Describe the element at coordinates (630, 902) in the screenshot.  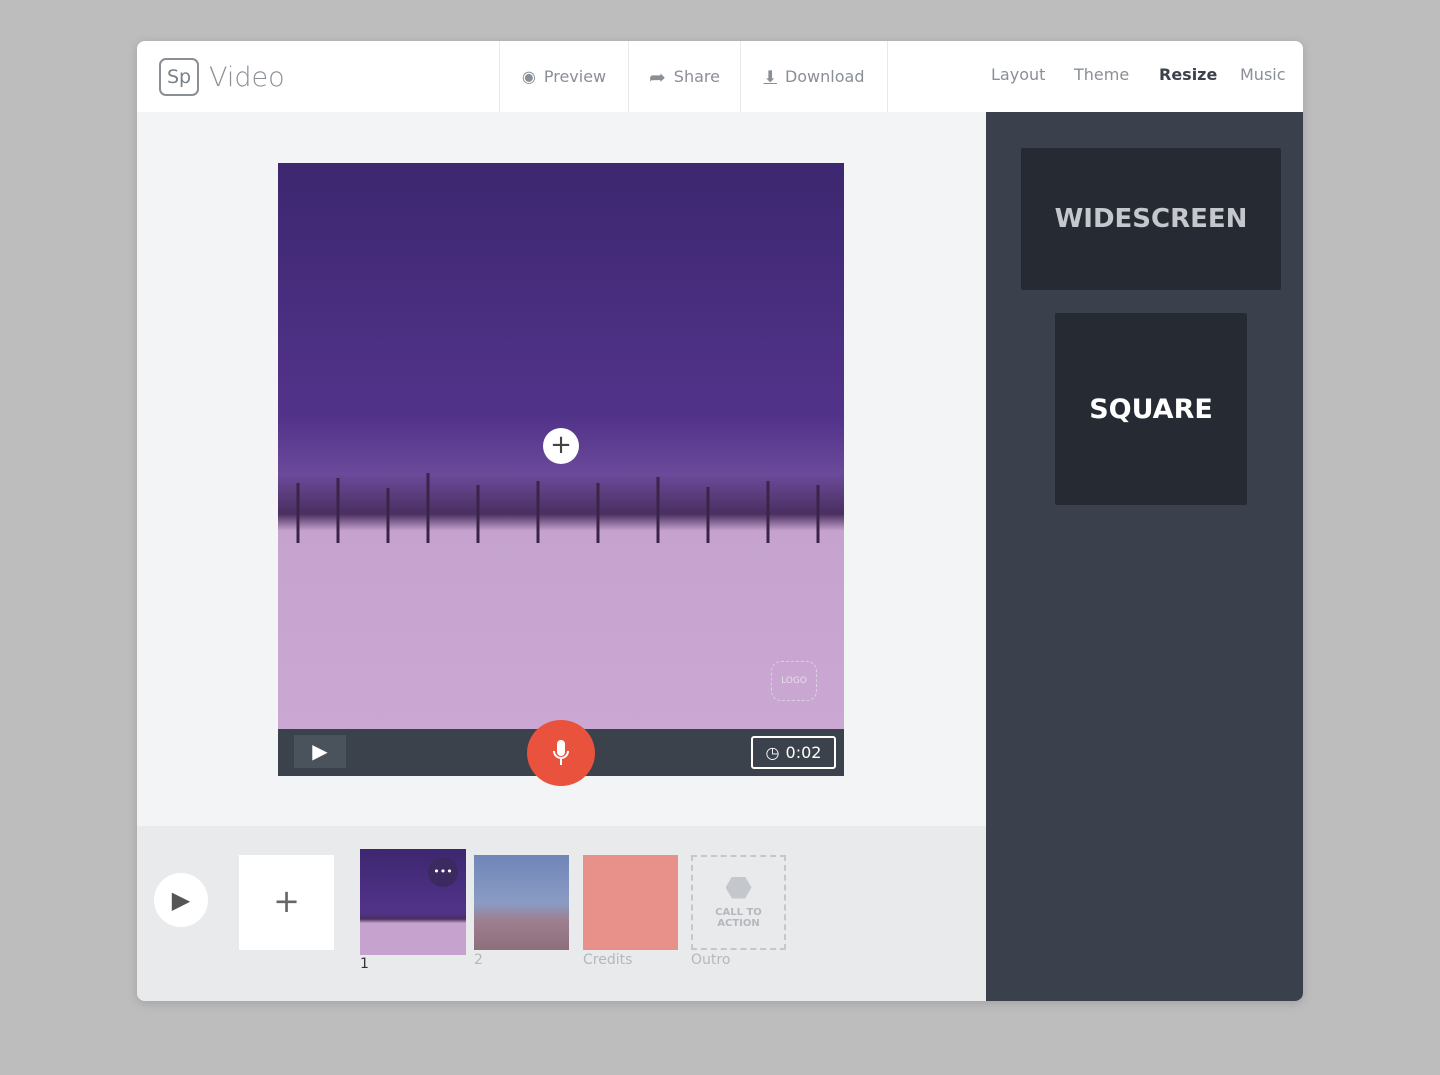
I see `credits-thumbnail` at that location.